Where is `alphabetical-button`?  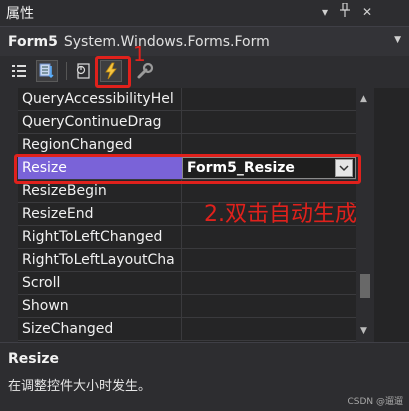
alphabetical-button is located at coordinates (47, 71).